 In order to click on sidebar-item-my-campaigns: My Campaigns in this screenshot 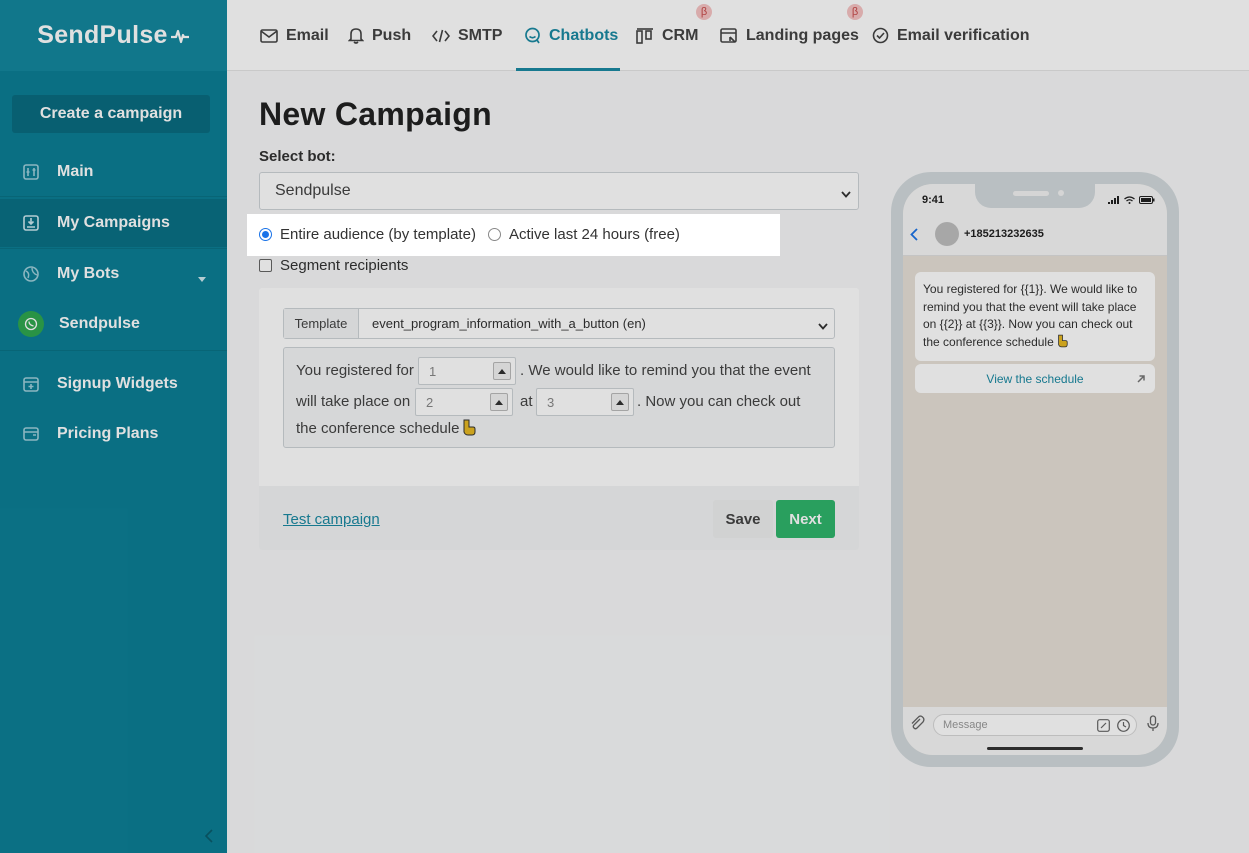, I will do `click(113, 223)`.